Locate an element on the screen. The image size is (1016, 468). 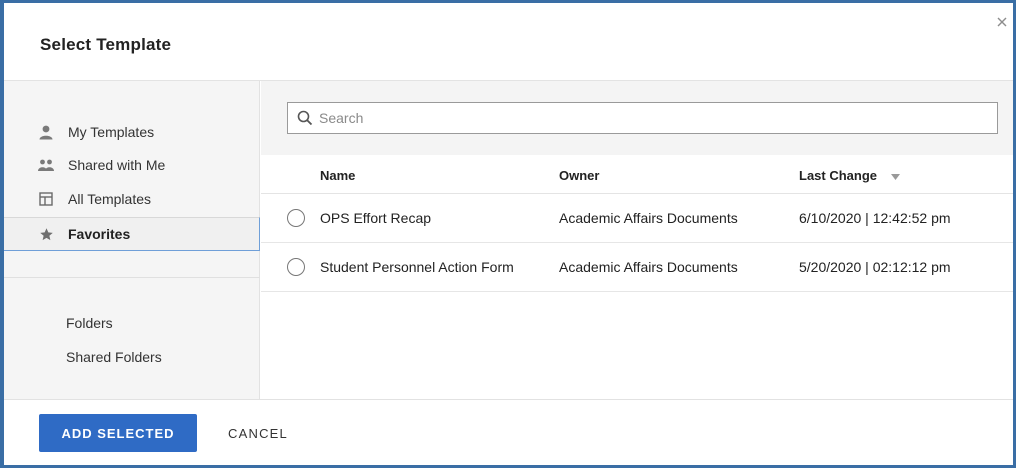
search-box is located at coordinates (642, 118).